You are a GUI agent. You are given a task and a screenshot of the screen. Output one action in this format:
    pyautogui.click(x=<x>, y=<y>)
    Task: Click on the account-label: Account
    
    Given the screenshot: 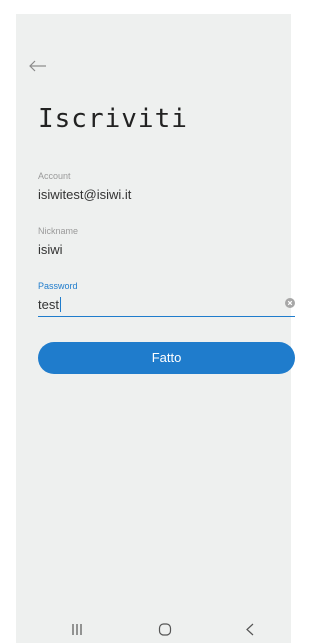 What is the action you would take?
    pyautogui.click(x=54, y=176)
    